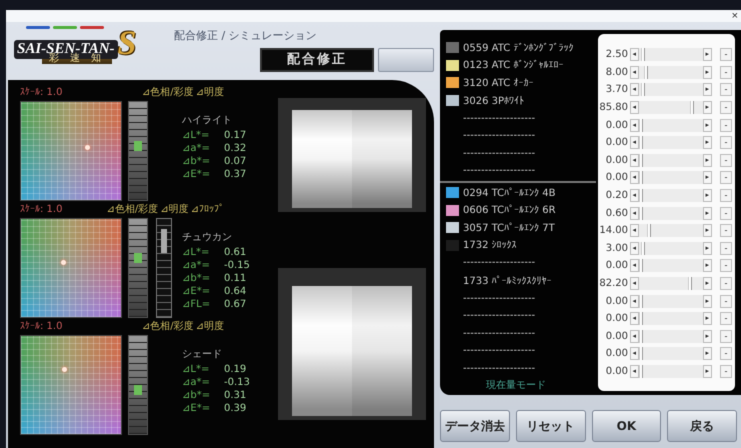 The height and width of the screenshot is (448, 741). I want to click on ok-button: OK, so click(627, 426).